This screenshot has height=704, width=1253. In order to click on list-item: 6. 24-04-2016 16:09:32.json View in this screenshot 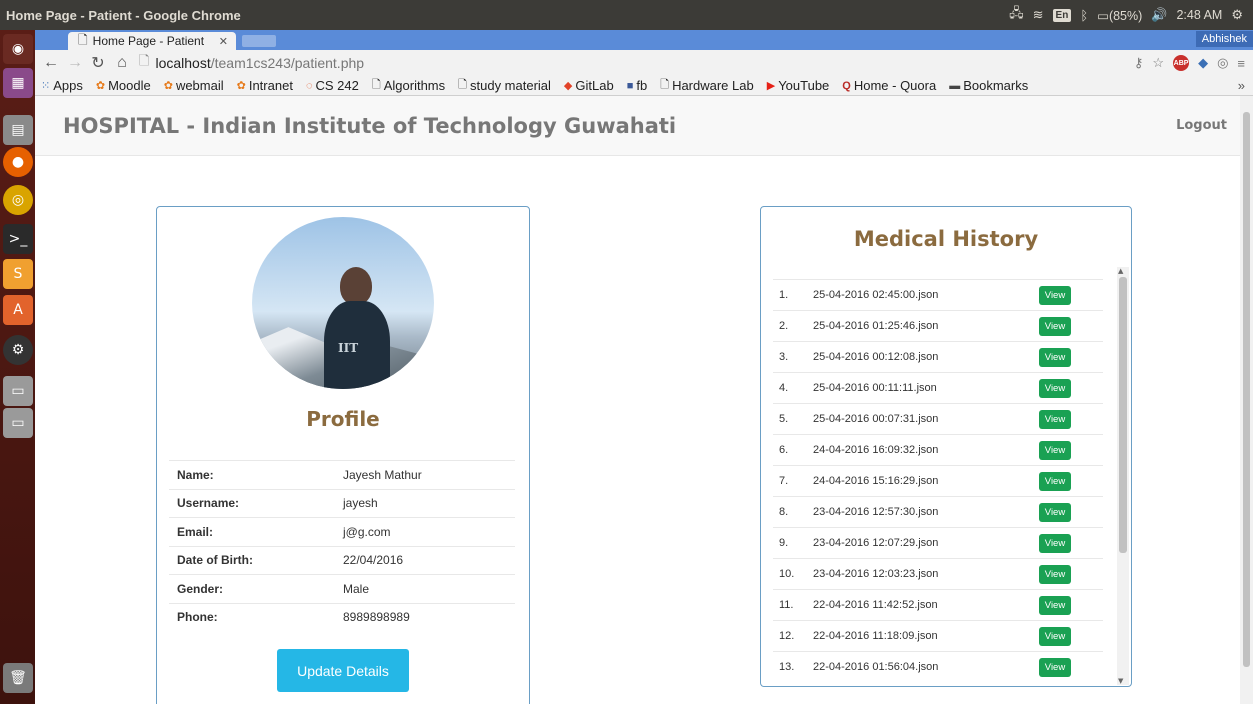, I will do `click(938, 449)`.